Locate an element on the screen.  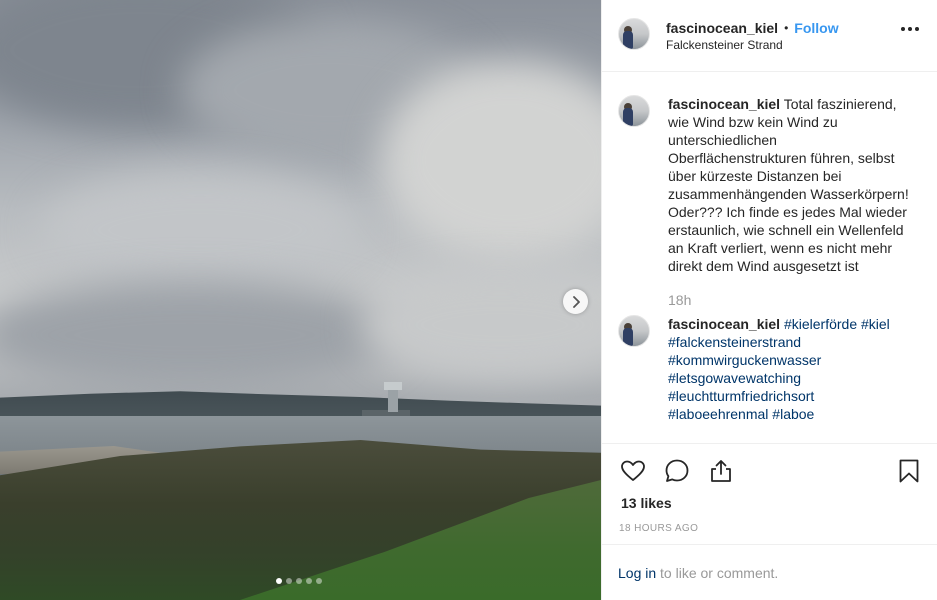
hashtag-link: #laboeehrenmal is located at coordinates (718, 414).